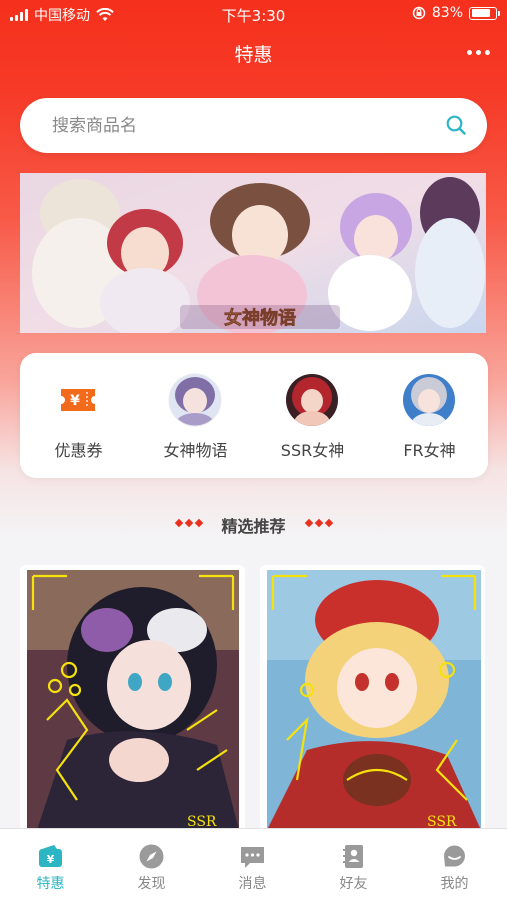 The width and height of the screenshot is (507, 900). I want to click on contacts-icon, so click(353, 856).